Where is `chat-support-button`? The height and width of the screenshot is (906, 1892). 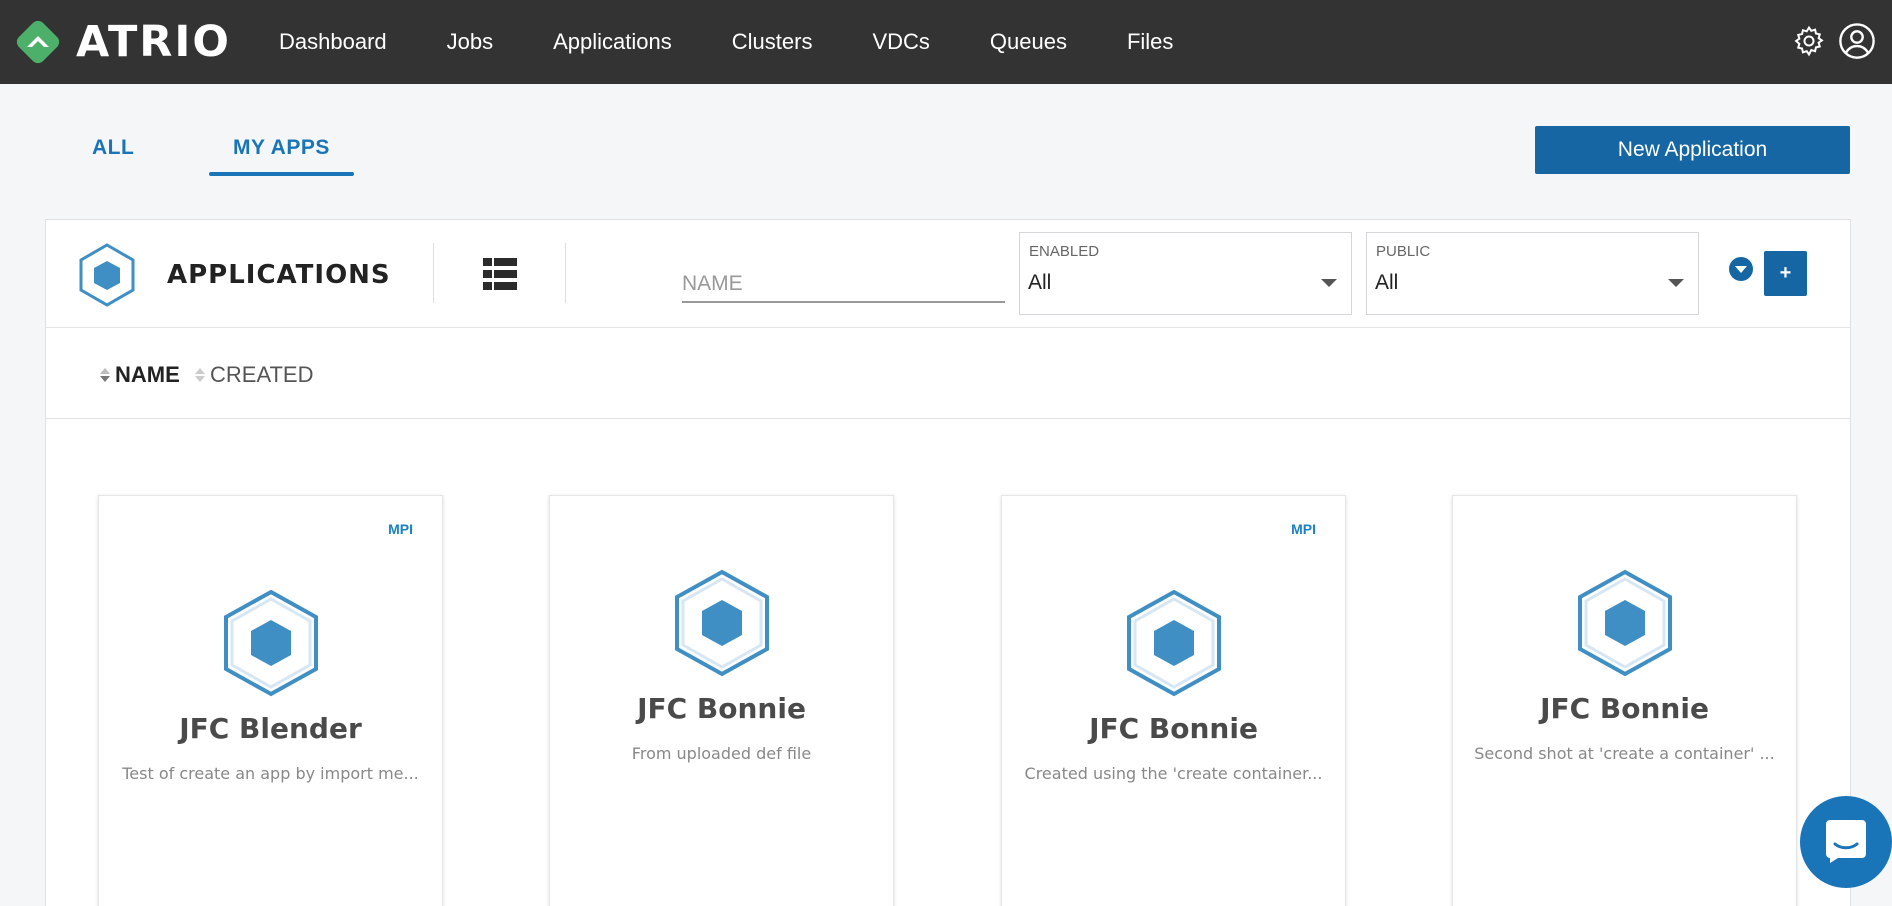 chat-support-button is located at coordinates (1846, 842).